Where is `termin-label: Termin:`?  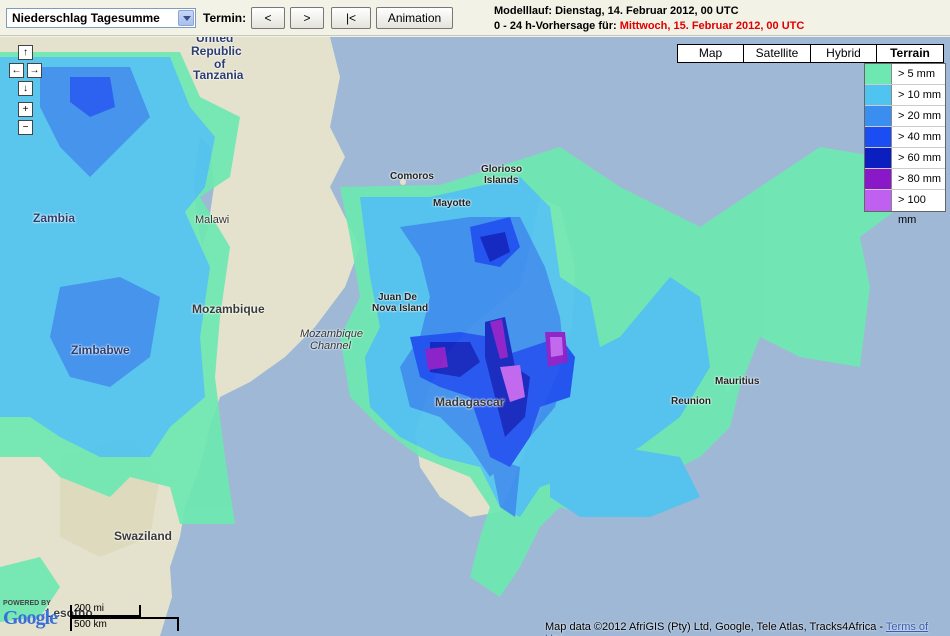 termin-label: Termin: is located at coordinates (225, 18).